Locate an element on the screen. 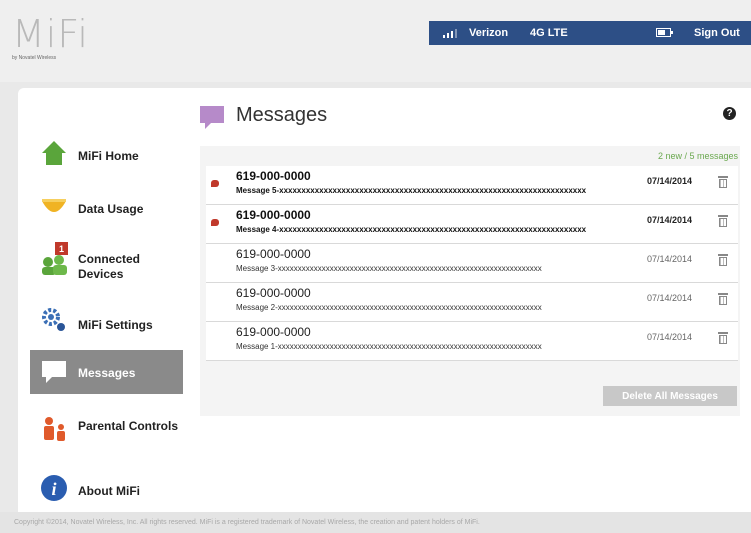 This screenshot has height=533, width=751. nav-about-mifi: i About MiFi is located at coordinates (106, 490).